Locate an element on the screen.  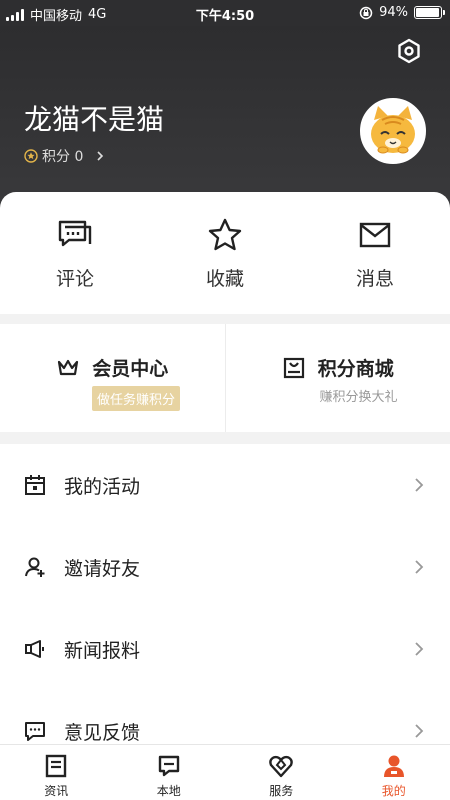
shortcut-comments: 评论 is located at coordinates (75, 253).